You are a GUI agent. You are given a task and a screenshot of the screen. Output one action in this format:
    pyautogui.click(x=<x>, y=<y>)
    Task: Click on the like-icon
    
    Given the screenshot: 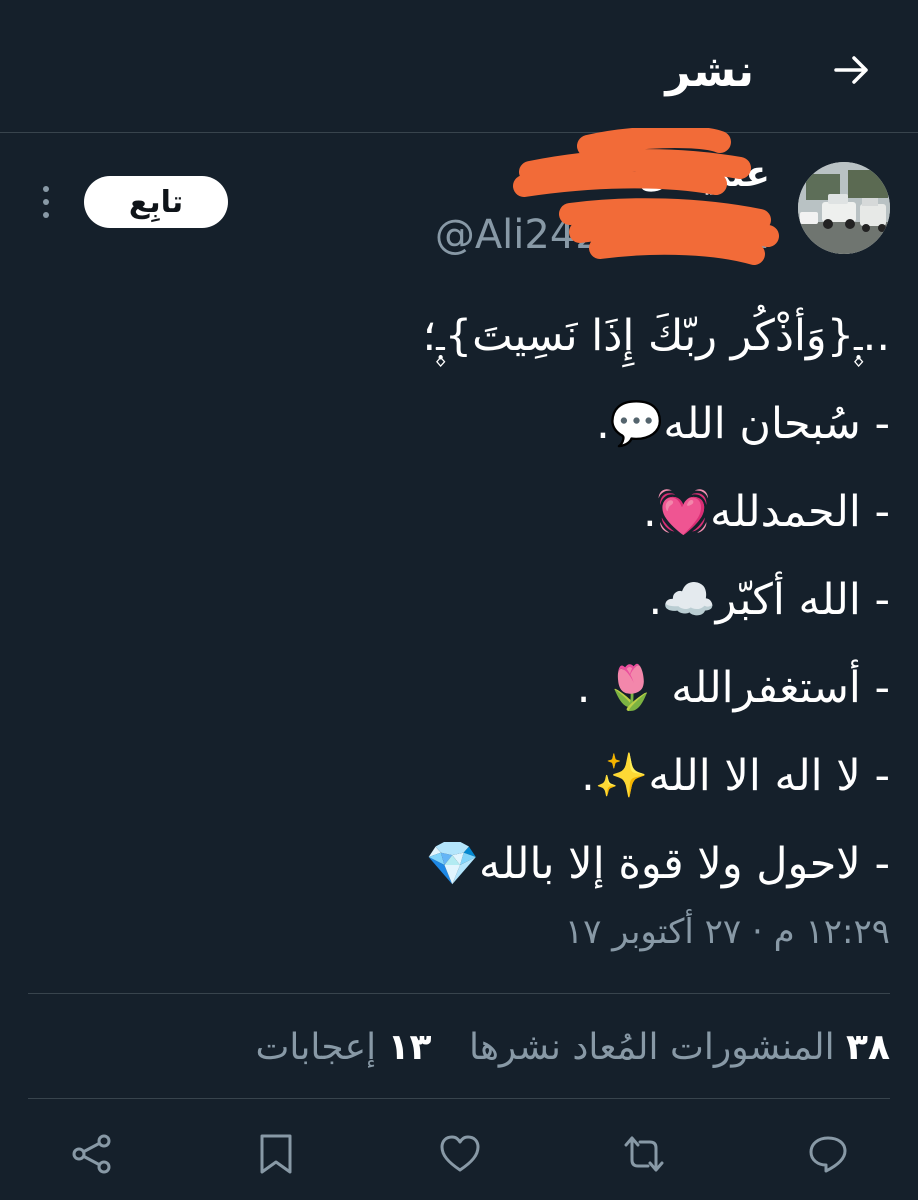 What is the action you would take?
    pyautogui.click(x=460, y=1153)
    